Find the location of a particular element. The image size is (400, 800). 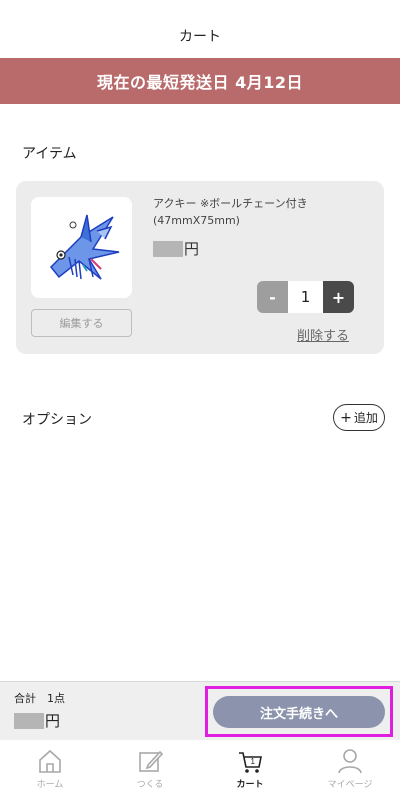

cart-badge: 1 is located at coordinates (253, 761).